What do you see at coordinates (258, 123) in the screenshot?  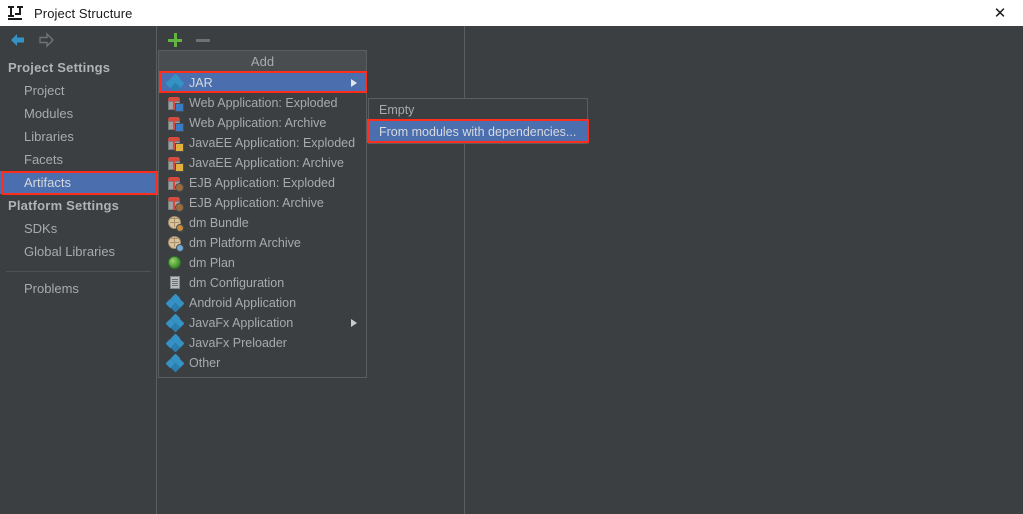 I see `menu-item-label: Web Application: Archive` at bounding box center [258, 123].